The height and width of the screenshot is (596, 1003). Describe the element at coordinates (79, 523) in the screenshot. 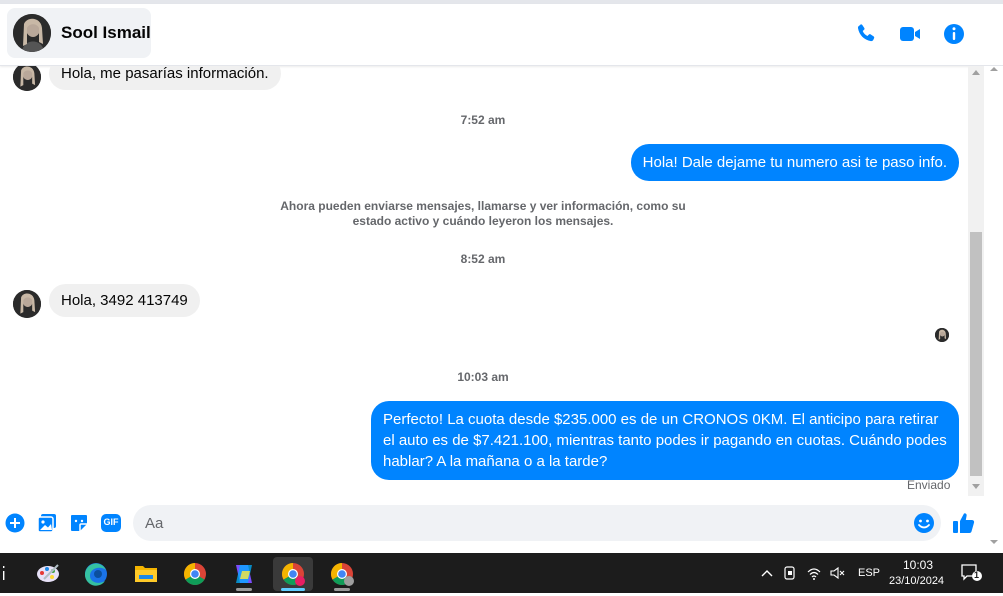

I see `sticker-icon` at that location.